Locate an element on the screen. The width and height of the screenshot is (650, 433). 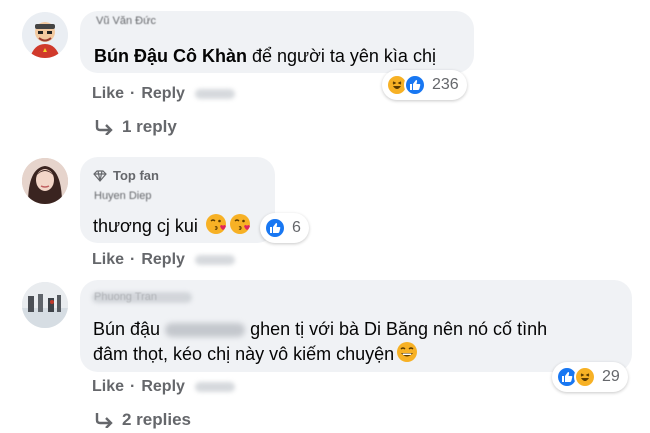
mentioned-page-name: Bún Đậu Cô Khàn is located at coordinates (170, 56).